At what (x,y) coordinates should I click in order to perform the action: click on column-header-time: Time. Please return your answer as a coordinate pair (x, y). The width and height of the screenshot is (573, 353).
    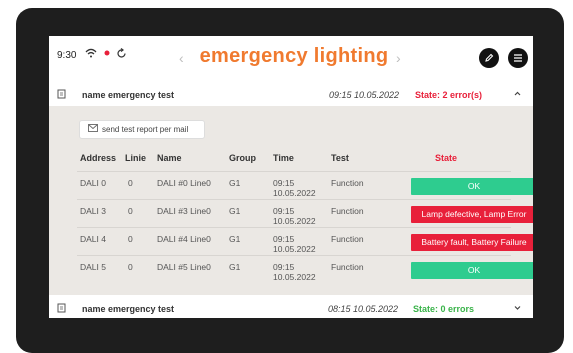
    Looking at the image, I should click on (283, 158).